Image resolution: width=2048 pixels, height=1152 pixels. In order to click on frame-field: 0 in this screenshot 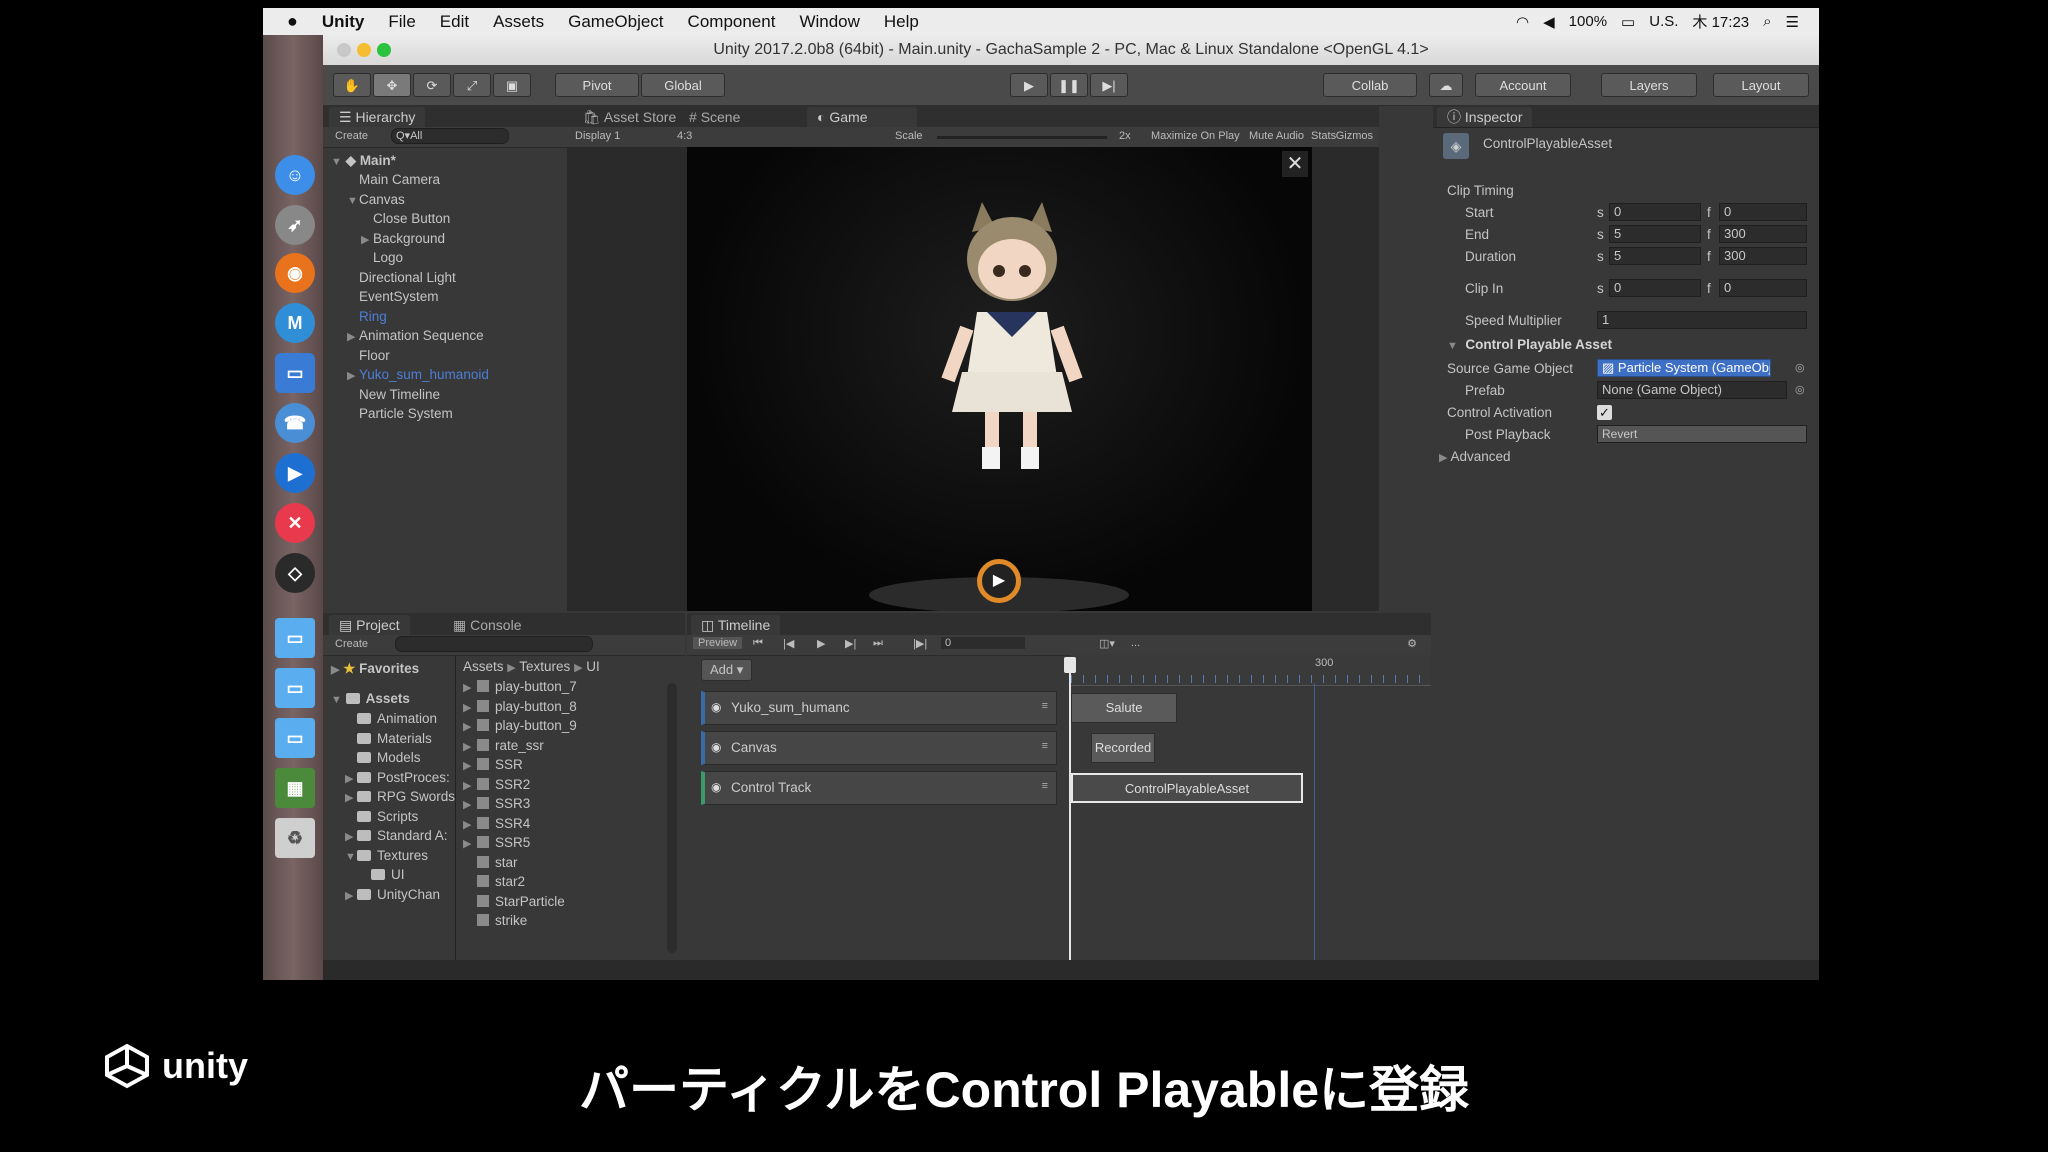, I will do `click(983, 643)`.